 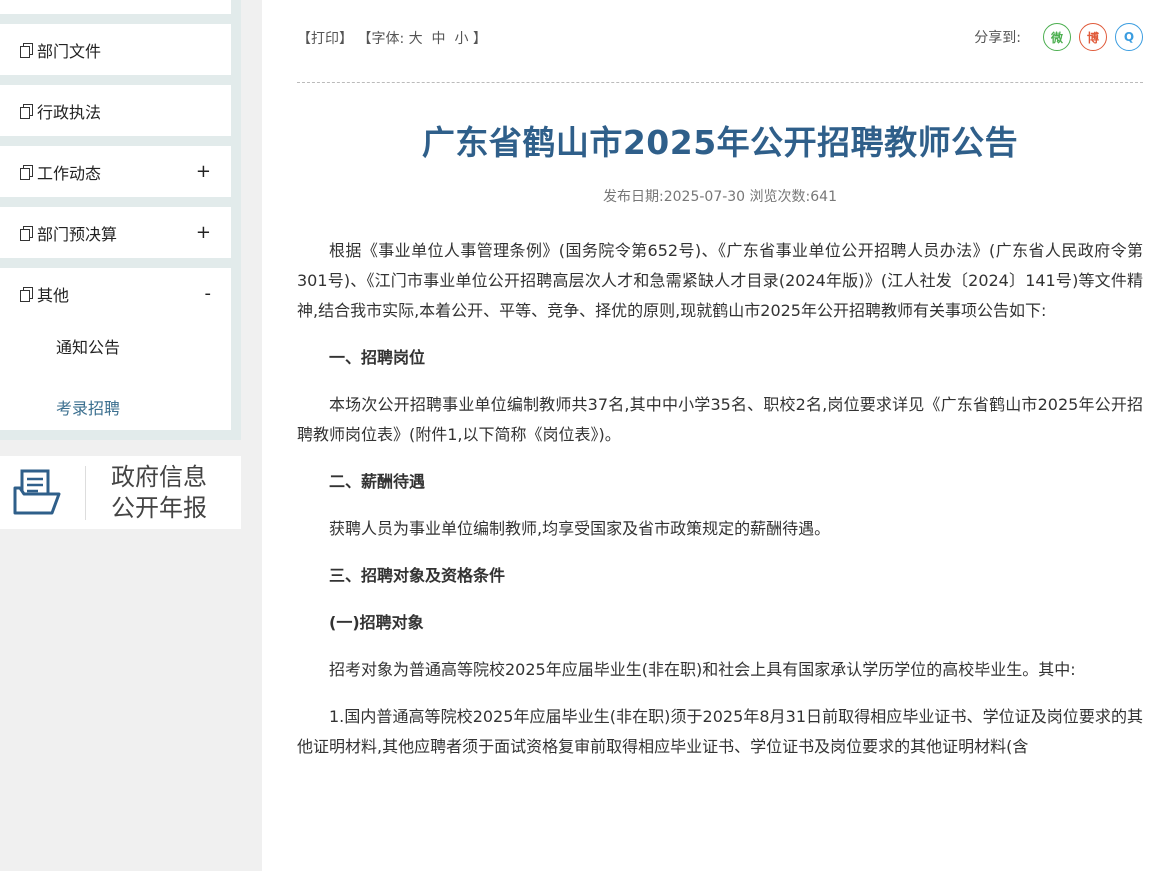 What do you see at coordinates (325, 39) in the screenshot?
I see `print-button: 【打印】` at bounding box center [325, 39].